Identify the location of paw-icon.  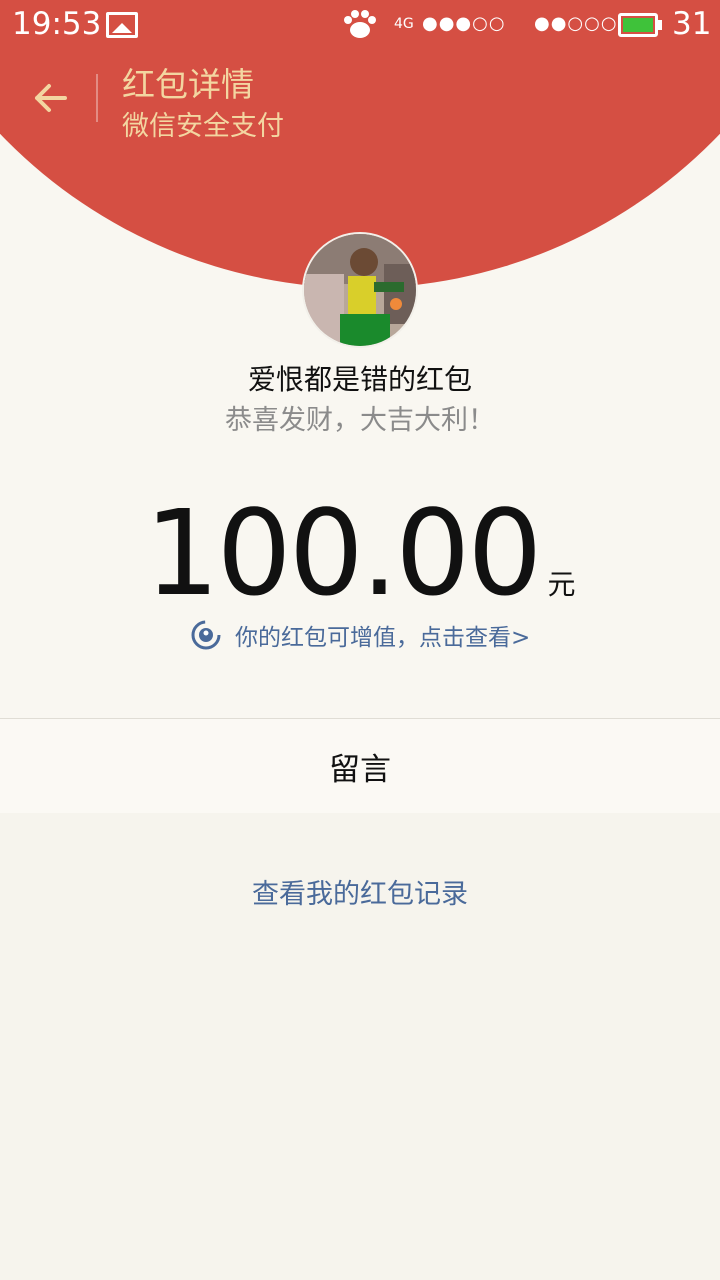
(360, 24).